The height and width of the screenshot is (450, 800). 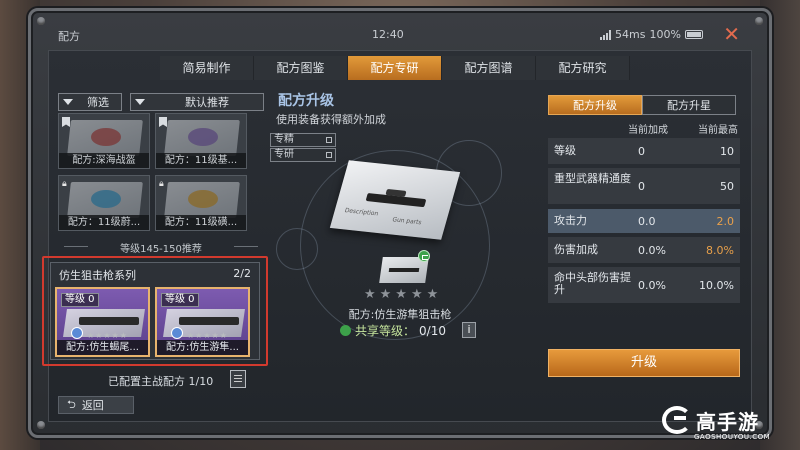 What do you see at coordinates (693, 34) in the screenshot?
I see `battery-icon` at bounding box center [693, 34].